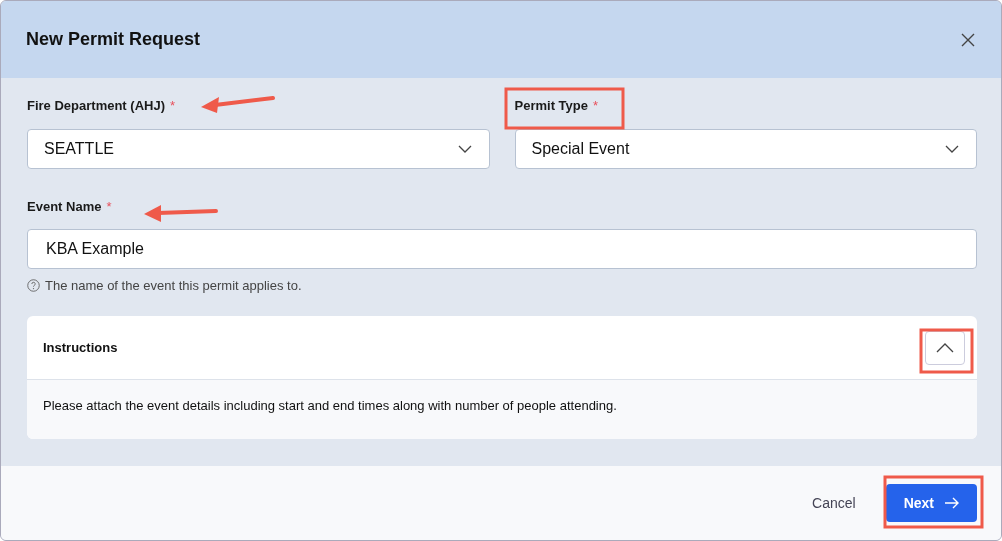 The image size is (1002, 541). What do you see at coordinates (33, 285) in the screenshot?
I see `help-icon` at bounding box center [33, 285].